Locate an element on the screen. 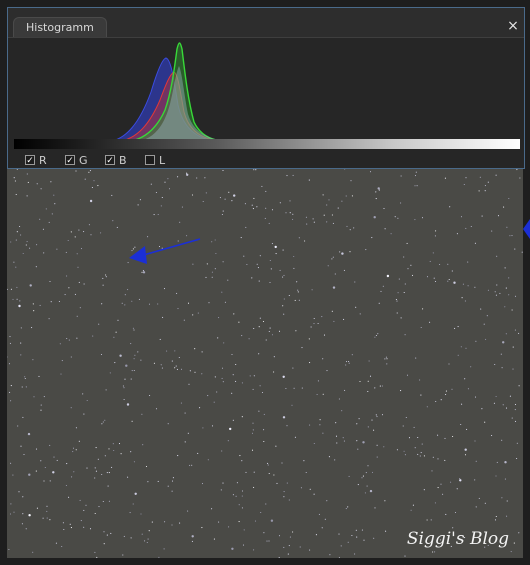 This screenshot has height=565, width=530. side-marker-icon is located at coordinates (526, 229).